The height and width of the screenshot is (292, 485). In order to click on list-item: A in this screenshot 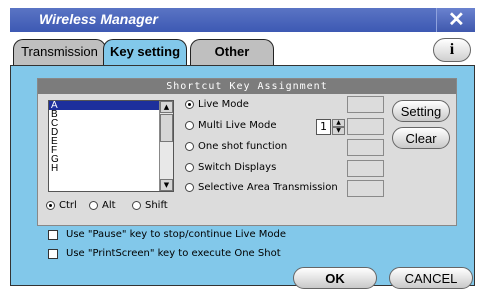, I will do `click(111, 106)`.